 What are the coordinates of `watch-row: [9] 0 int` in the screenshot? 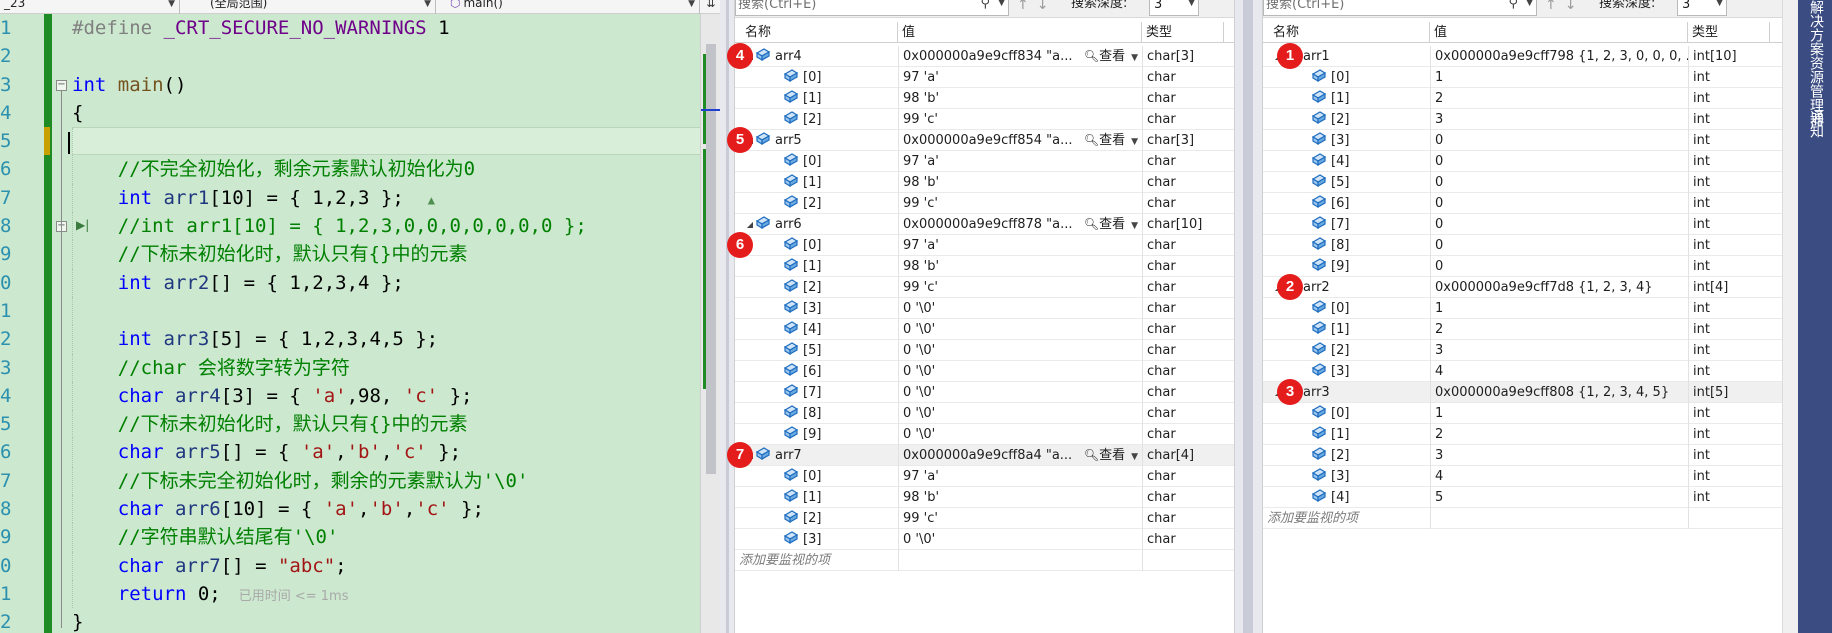 It's located at (1522, 266).